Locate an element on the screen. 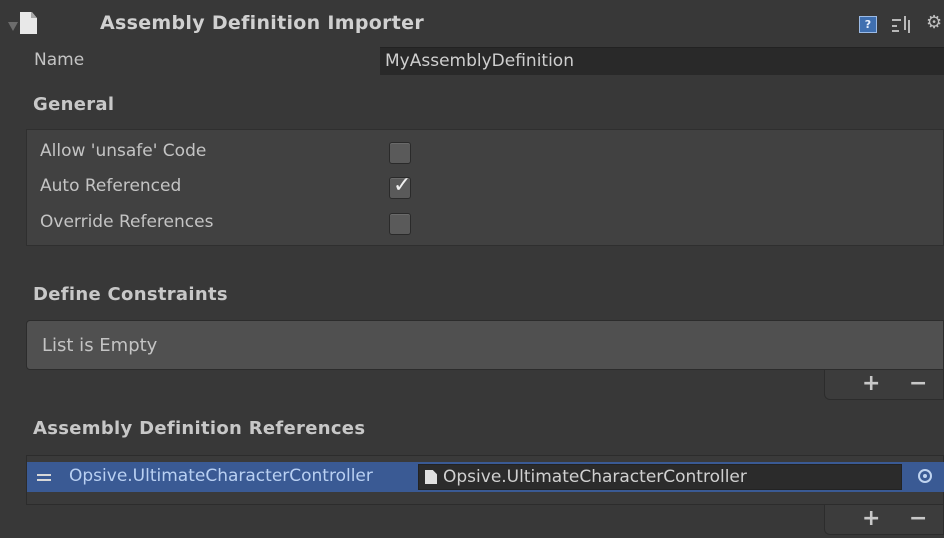 This screenshot has width=944, height=544. checkmark-icon: ✓ is located at coordinates (402, 185).